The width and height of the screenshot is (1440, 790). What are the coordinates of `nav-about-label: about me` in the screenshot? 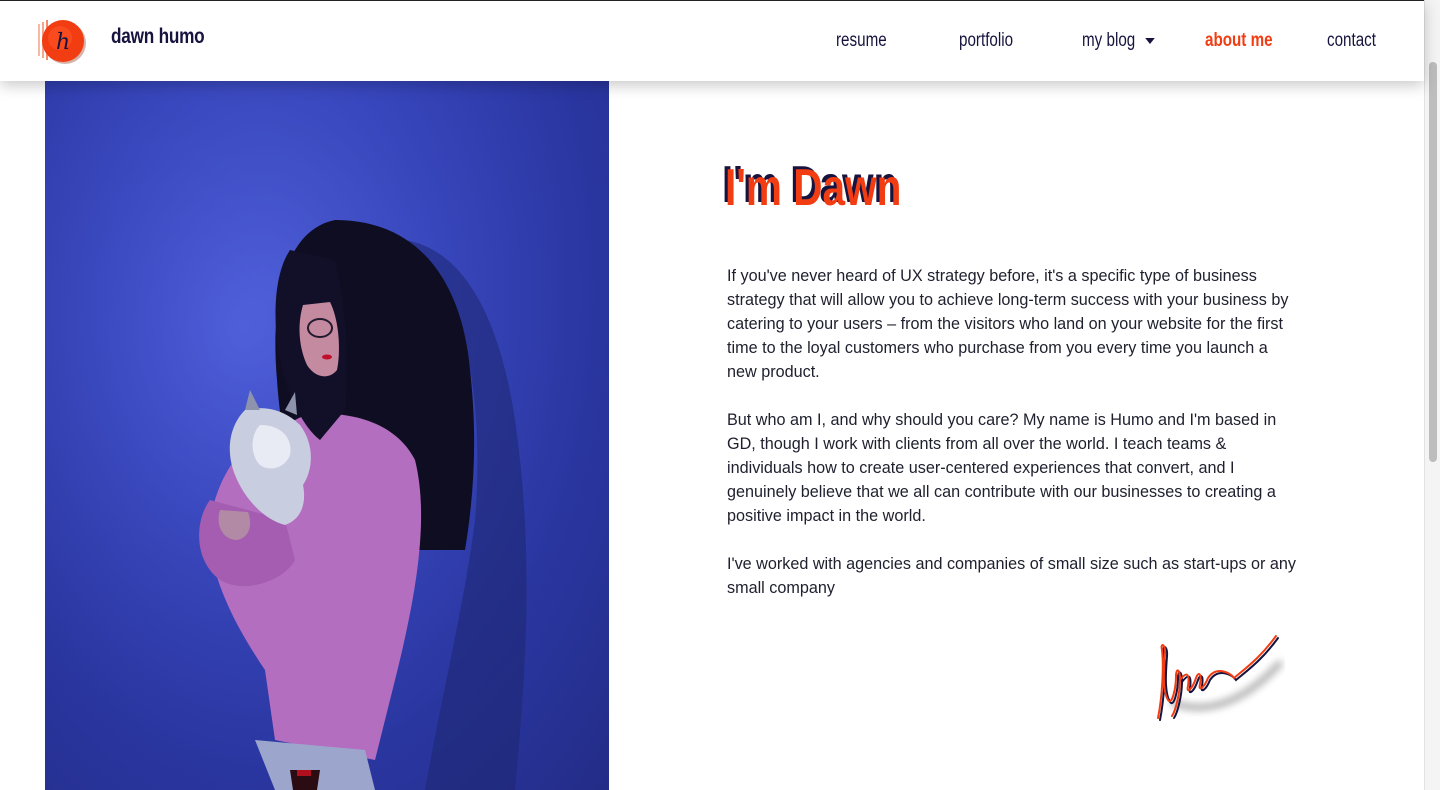 It's located at (1239, 40).